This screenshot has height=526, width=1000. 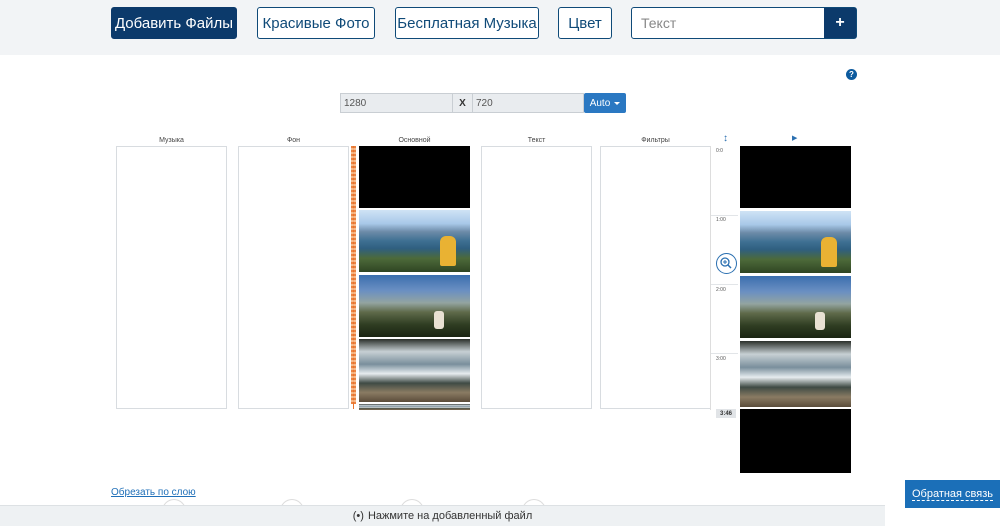 What do you see at coordinates (795, 242) in the screenshot?
I see `preview-frame-lake` at bounding box center [795, 242].